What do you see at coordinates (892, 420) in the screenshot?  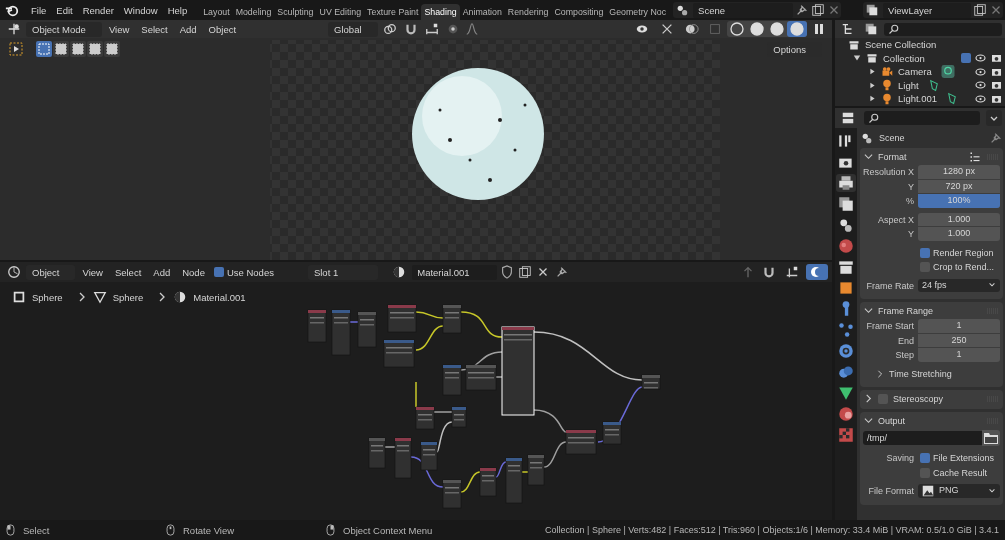 I see `panel-title: Output` at bounding box center [892, 420].